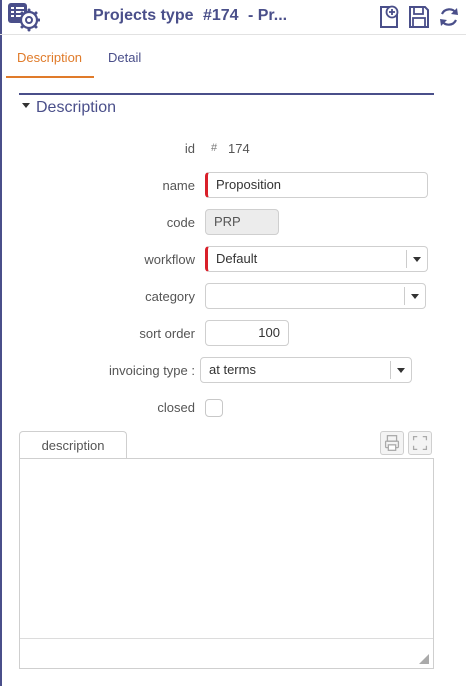 The height and width of the screenshot is (686, 466). Describe the element at coordinates (124, 60) in the screenshot. I see `tab-detail: Detail` at that location.